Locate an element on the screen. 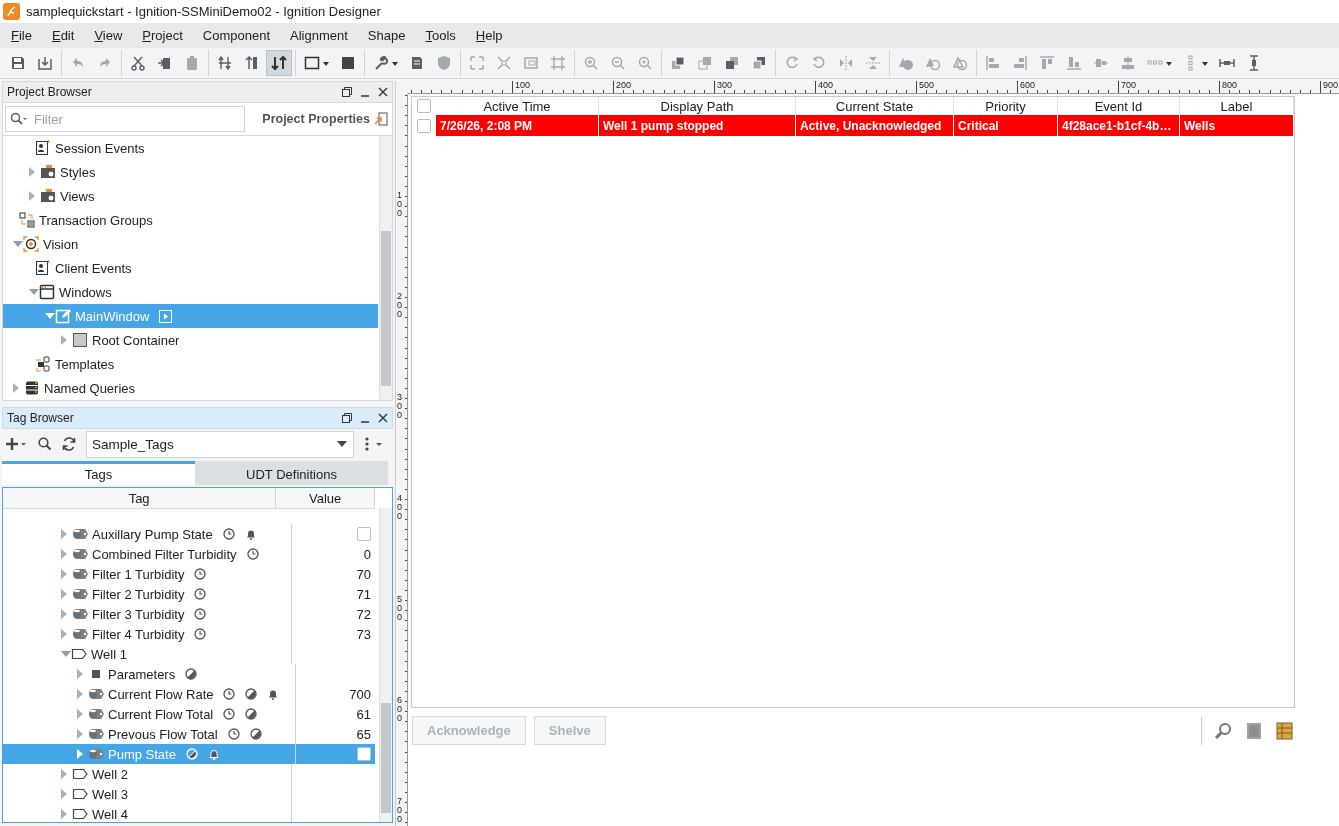 The height and width of the screenshot is (826, 1339). edit-window-icon is located at coordinates (63, 316).